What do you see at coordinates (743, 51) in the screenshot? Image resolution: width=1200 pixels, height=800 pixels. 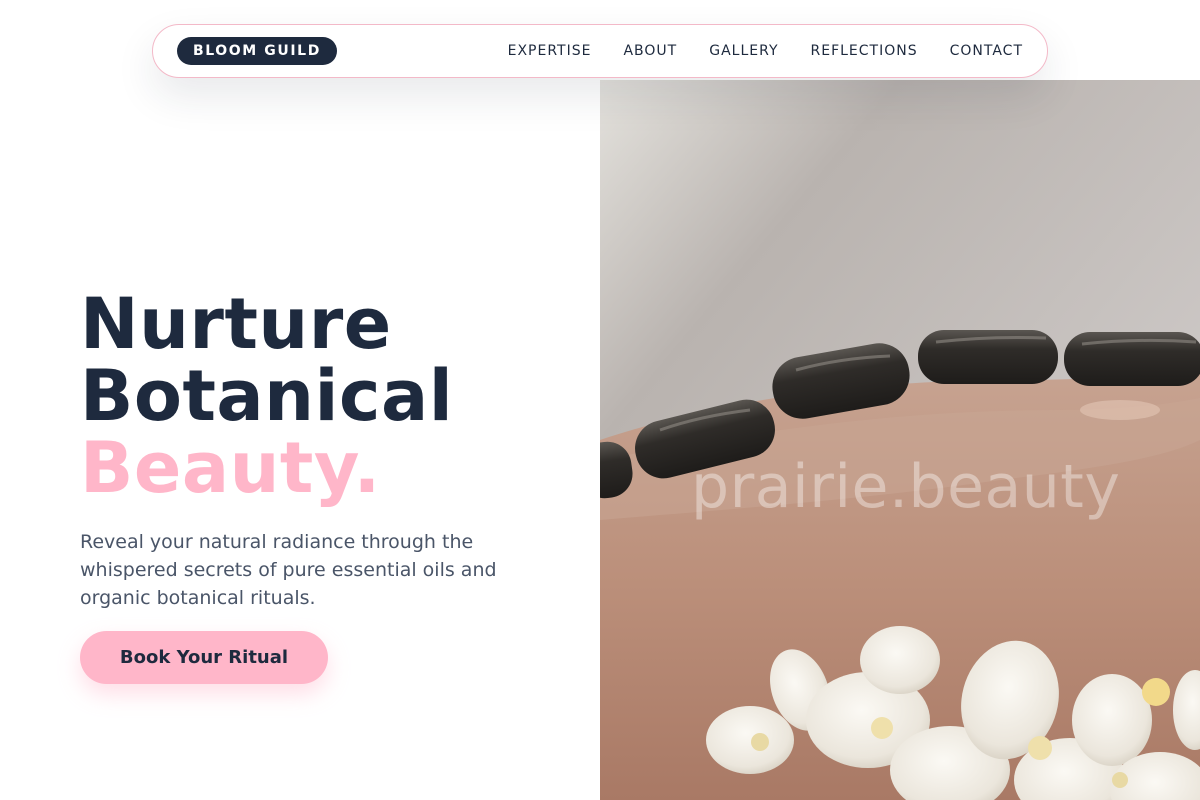 I see `nav-link-gallery: GALLERY` at bounding box center [743, 51].